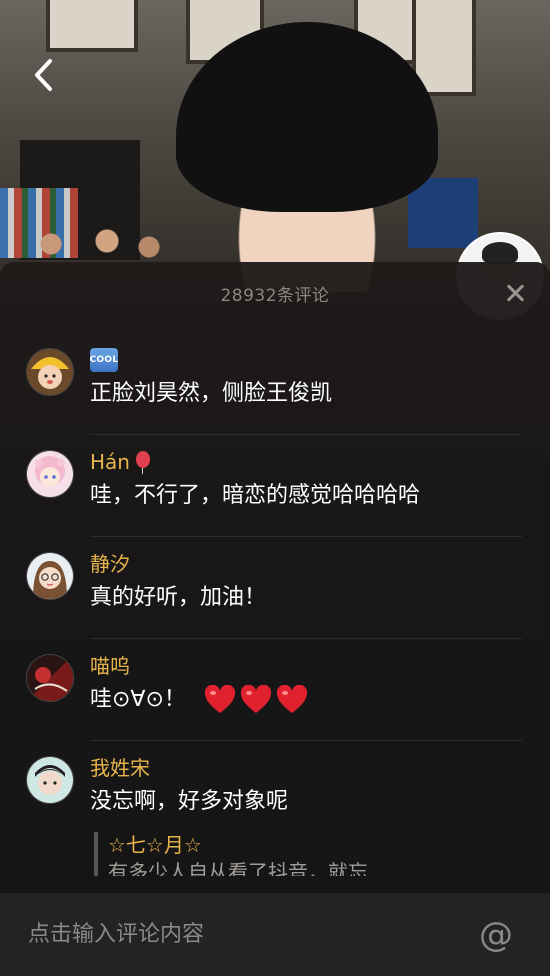  I want to click on comments-header: 28932条评论, so click(275, 293).